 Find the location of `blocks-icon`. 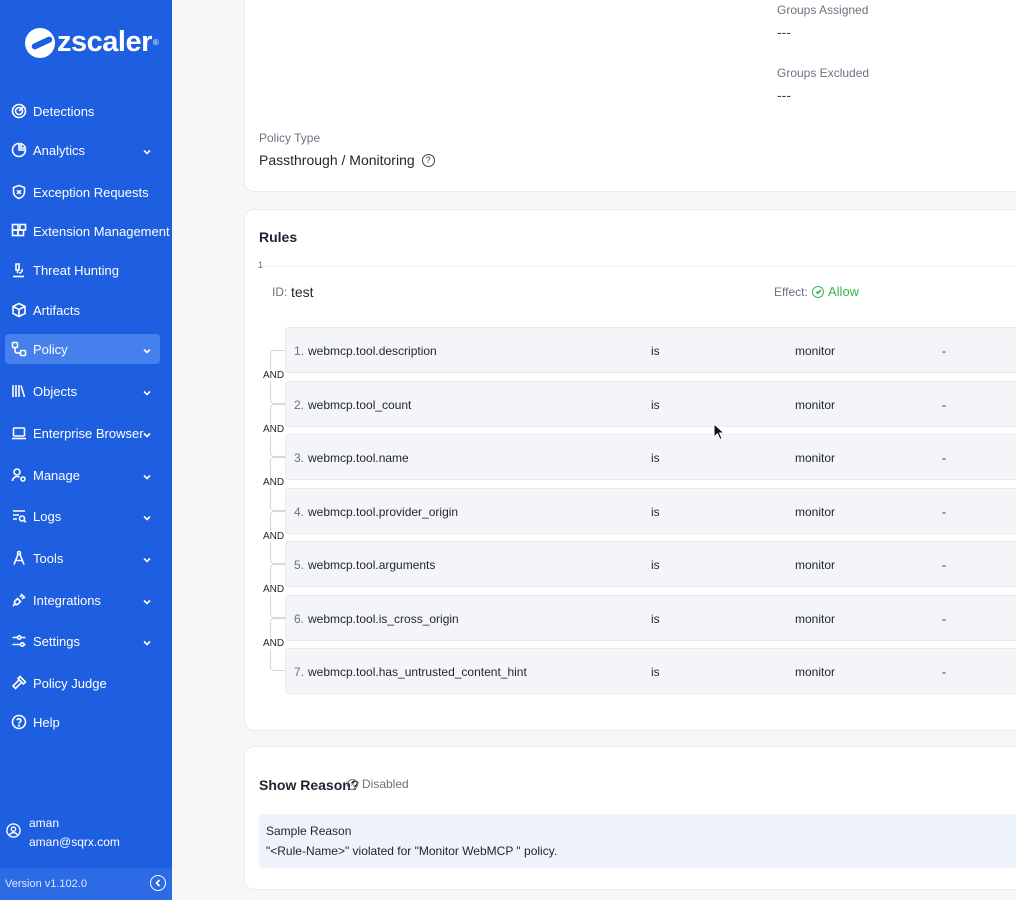

blocks-icon is located at coordinates (19, 231).